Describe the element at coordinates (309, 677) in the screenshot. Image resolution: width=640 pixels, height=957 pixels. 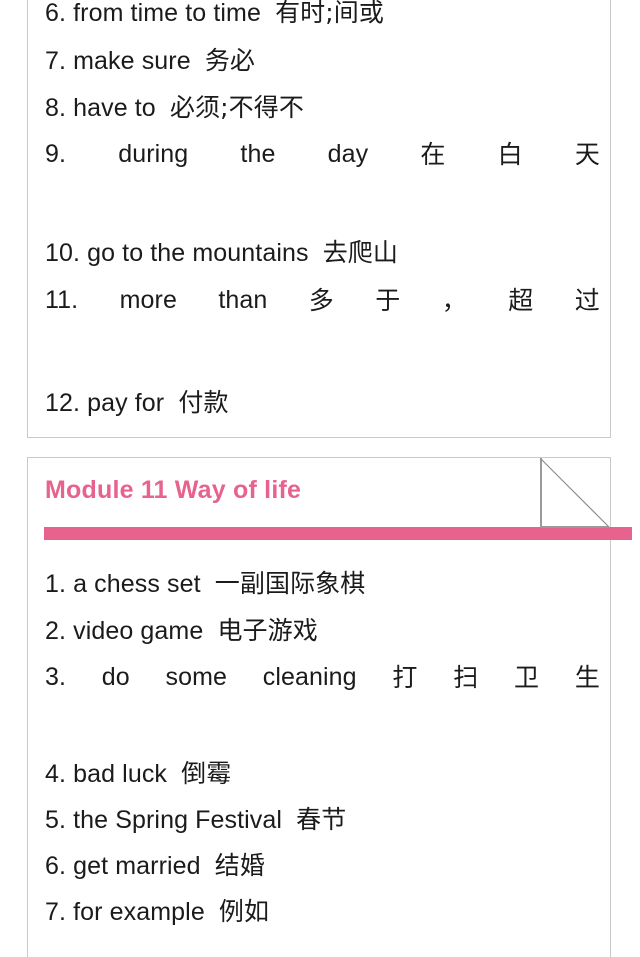
I see `entry-word: cleaning` at that location.